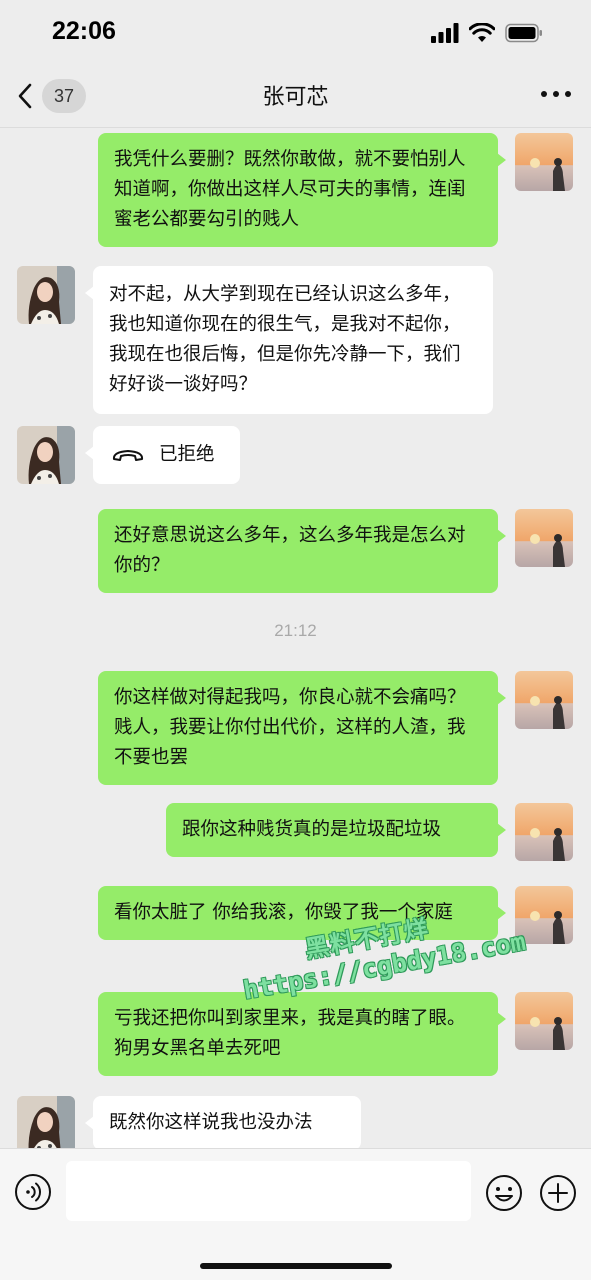 The image size is (591, 1280). I want to click on emoji-icon, so click(504, 1193).